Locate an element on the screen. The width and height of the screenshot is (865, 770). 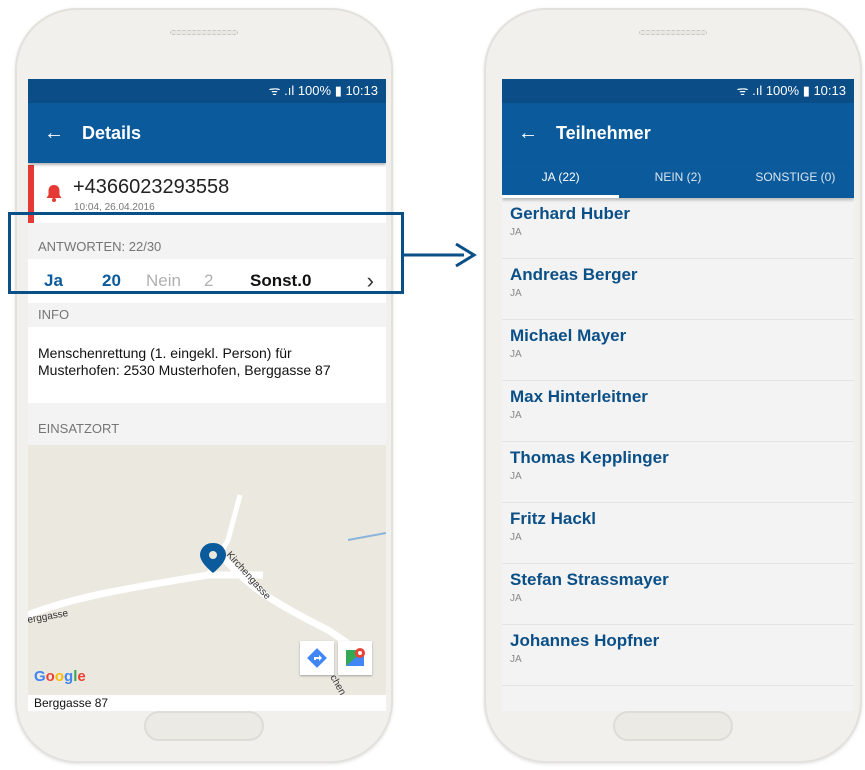
participant-name: Fritz Hackl is located at coordinates (553, 518).